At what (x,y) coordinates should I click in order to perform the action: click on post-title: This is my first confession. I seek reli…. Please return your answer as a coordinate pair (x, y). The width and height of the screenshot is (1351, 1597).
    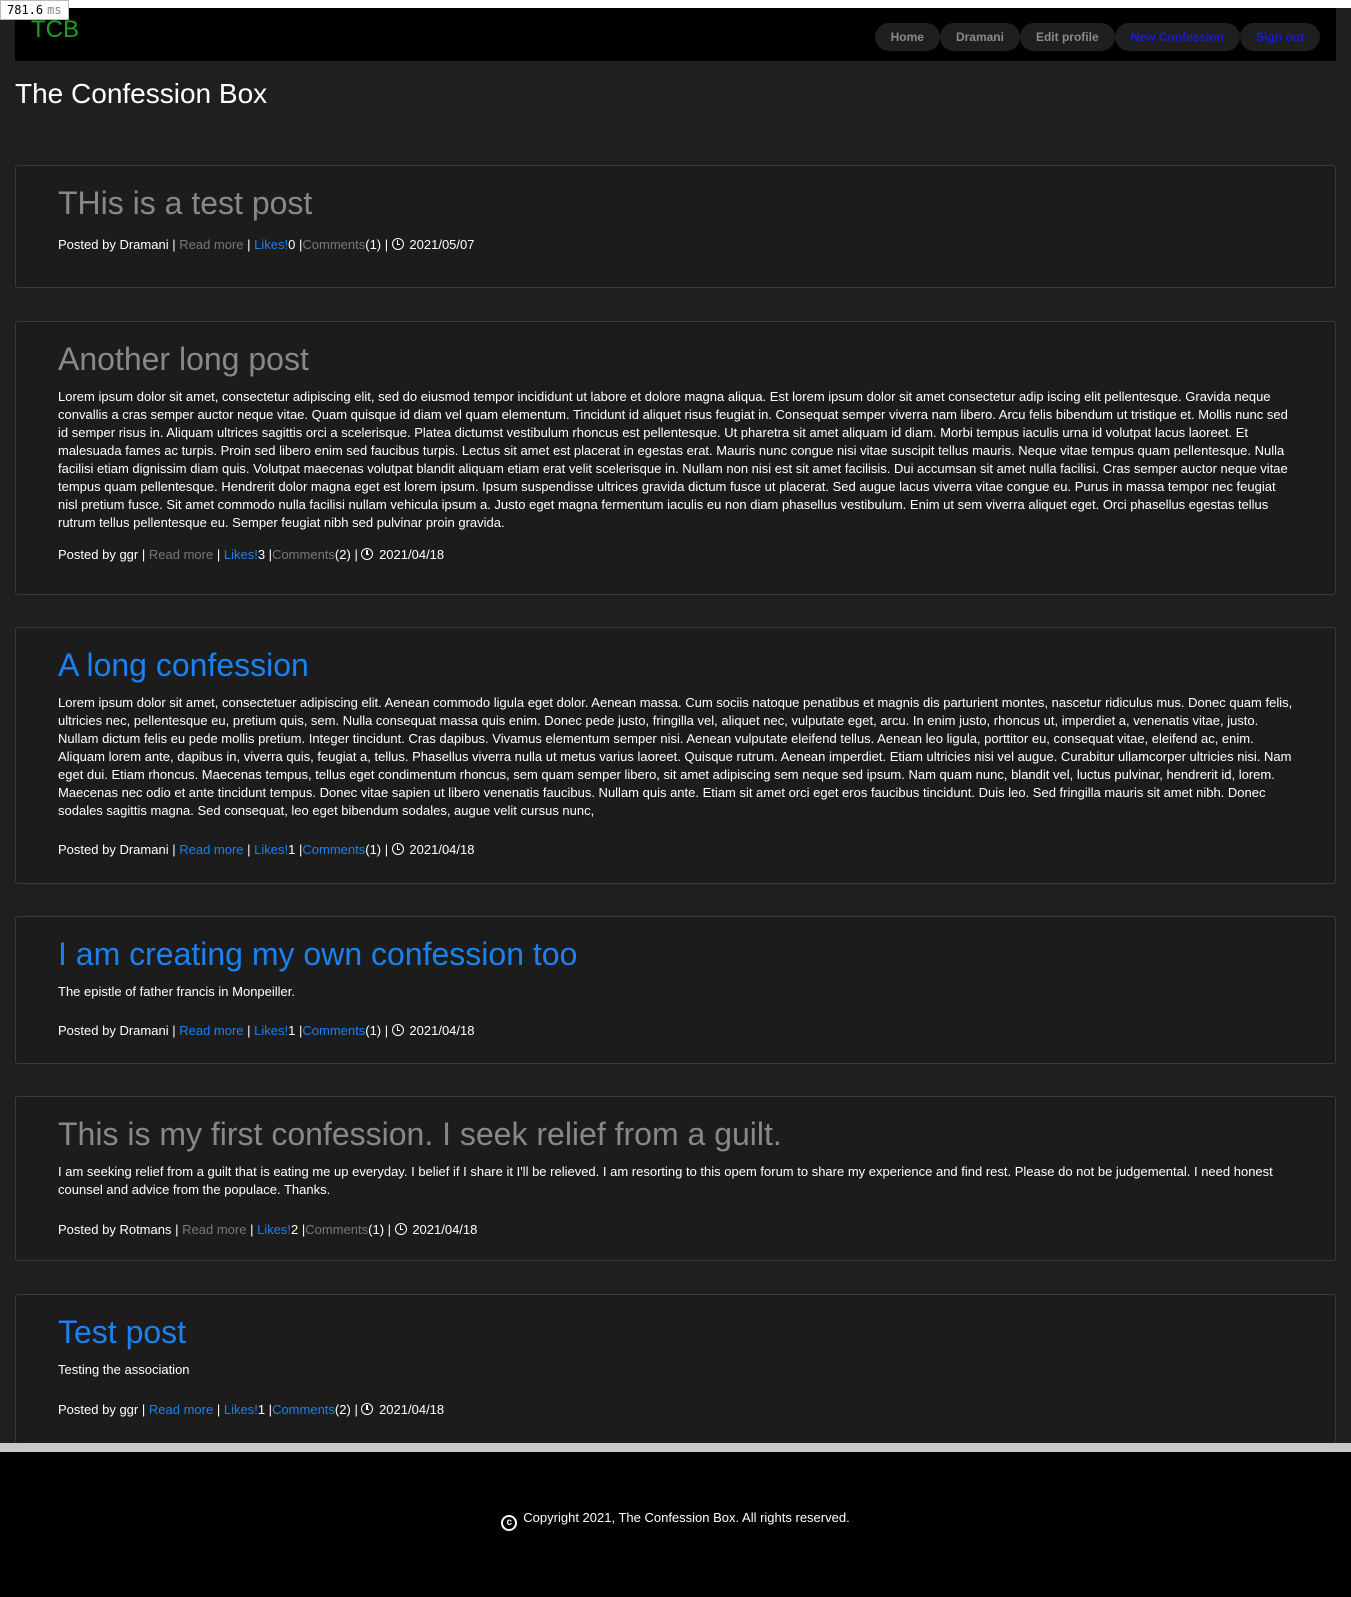
    Looking at the image, I should click on (675, 1134).